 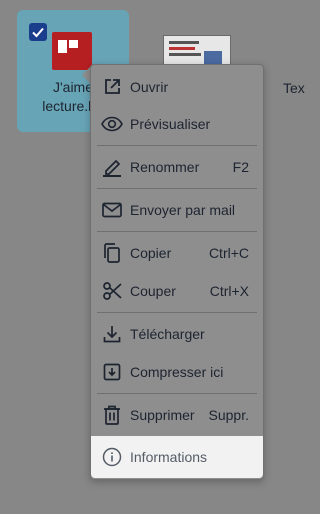 What do you see at coordinates (72, 51) in the screenshot?
I see `board-file-icon` at bounding box center [72, 51].